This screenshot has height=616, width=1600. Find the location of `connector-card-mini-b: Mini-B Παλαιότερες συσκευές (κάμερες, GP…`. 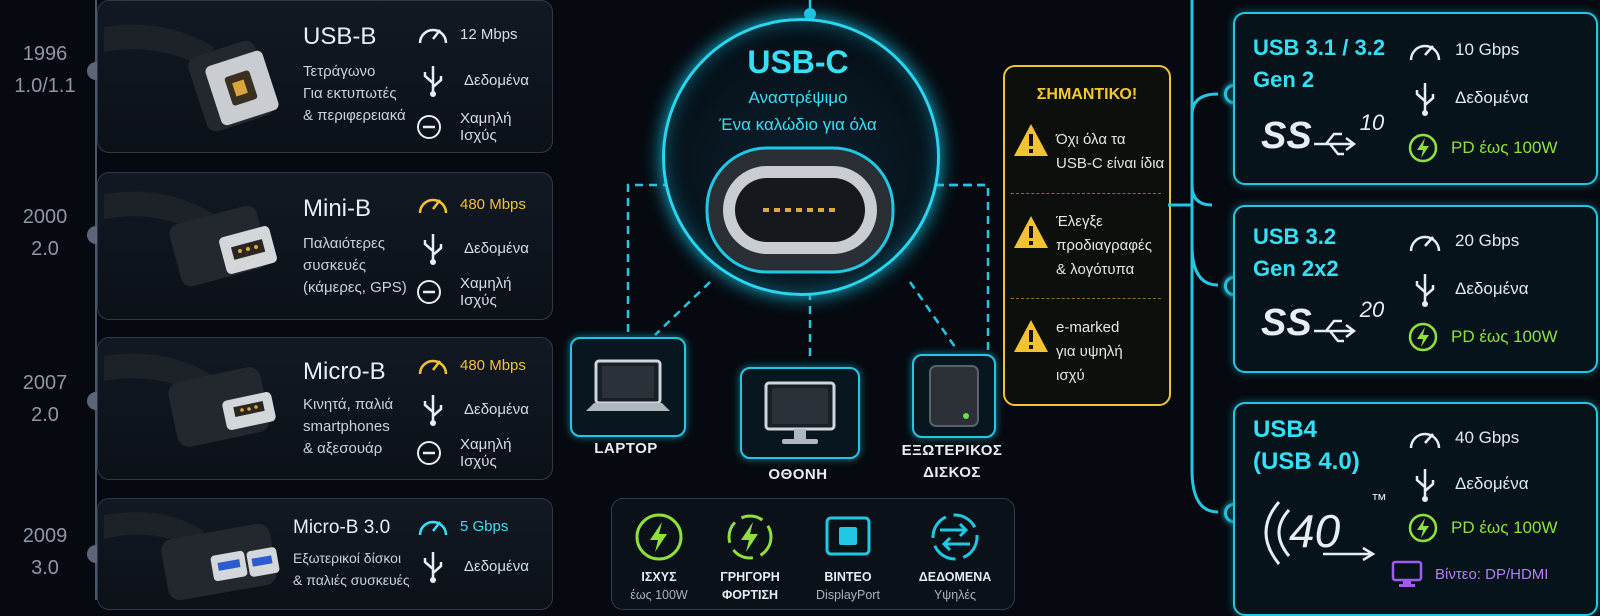

connector-card-mini-b: Mini-B Παλαιότερες συσκευές (κάμερες, GP… is located at coordinates (325, 246).